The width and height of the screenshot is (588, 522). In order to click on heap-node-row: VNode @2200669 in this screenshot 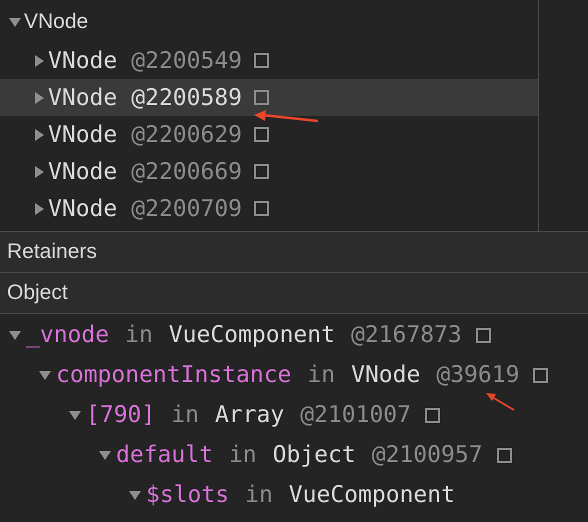, I will do `click(269, 171)`.